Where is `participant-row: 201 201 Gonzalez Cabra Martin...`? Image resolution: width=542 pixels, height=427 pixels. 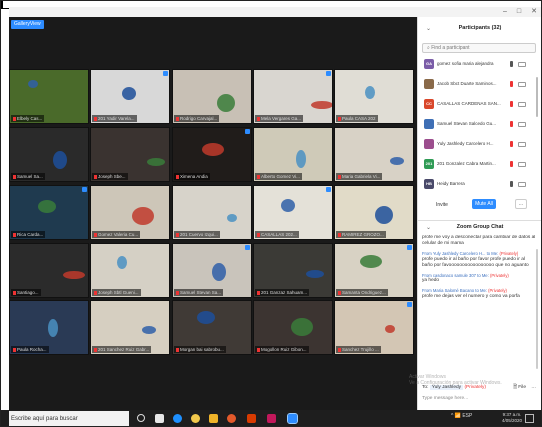
participant-row: 201 201 Gonzalez Cabra Martin... is located at coordinates (480, 164).